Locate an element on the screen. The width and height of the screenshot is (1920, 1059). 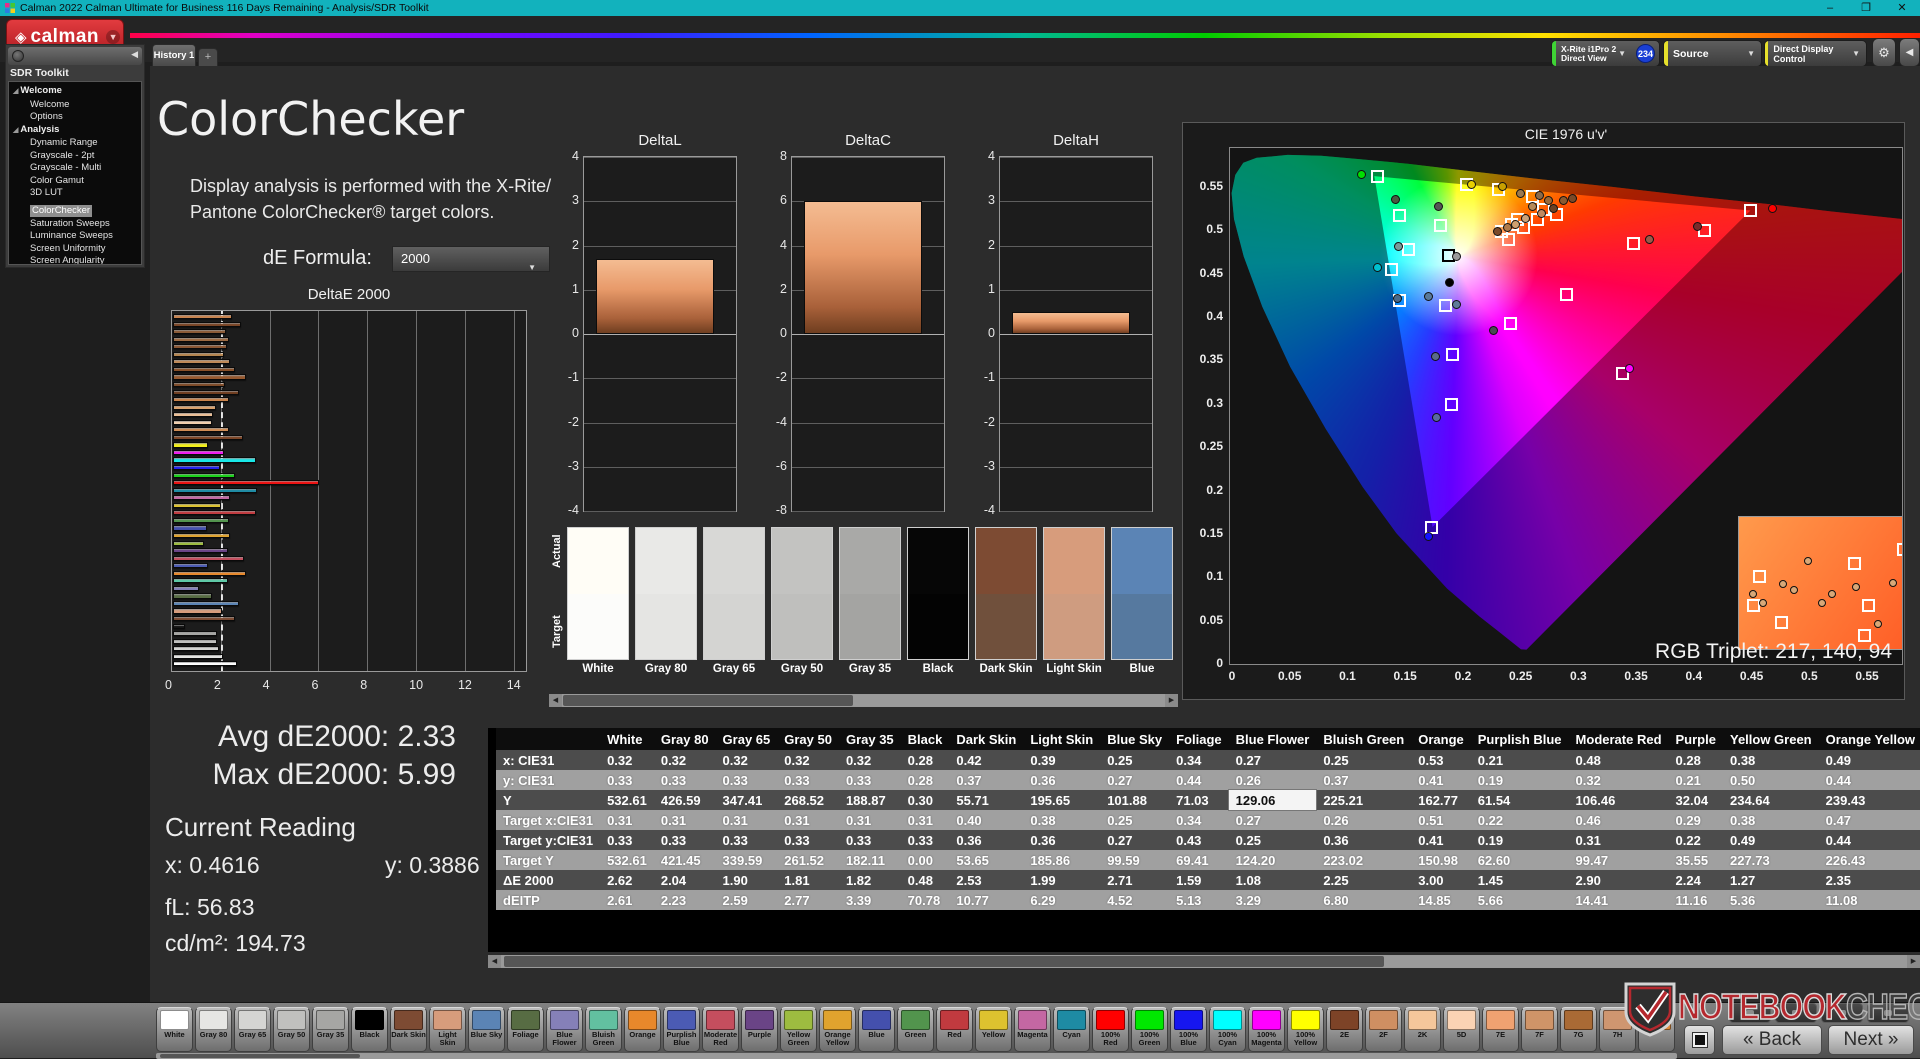
patch-button-2e: 2E is located at coordinates (1344, 1029).